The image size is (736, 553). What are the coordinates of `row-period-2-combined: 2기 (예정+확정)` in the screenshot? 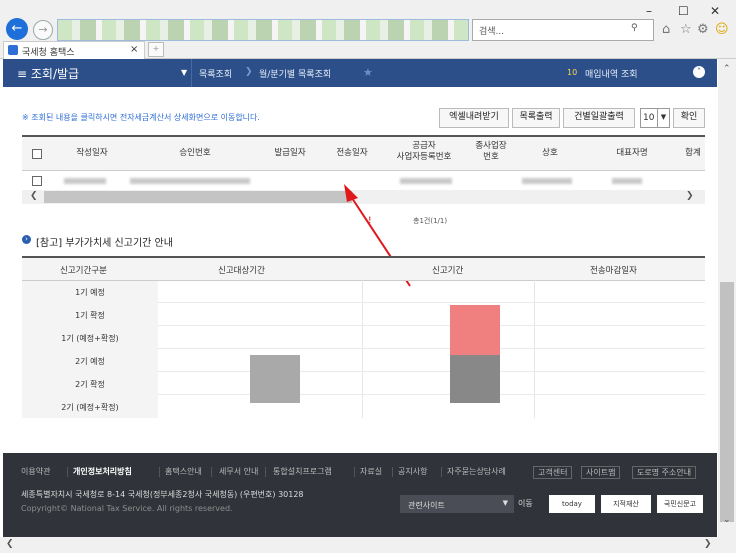 It's located at (90, 407).